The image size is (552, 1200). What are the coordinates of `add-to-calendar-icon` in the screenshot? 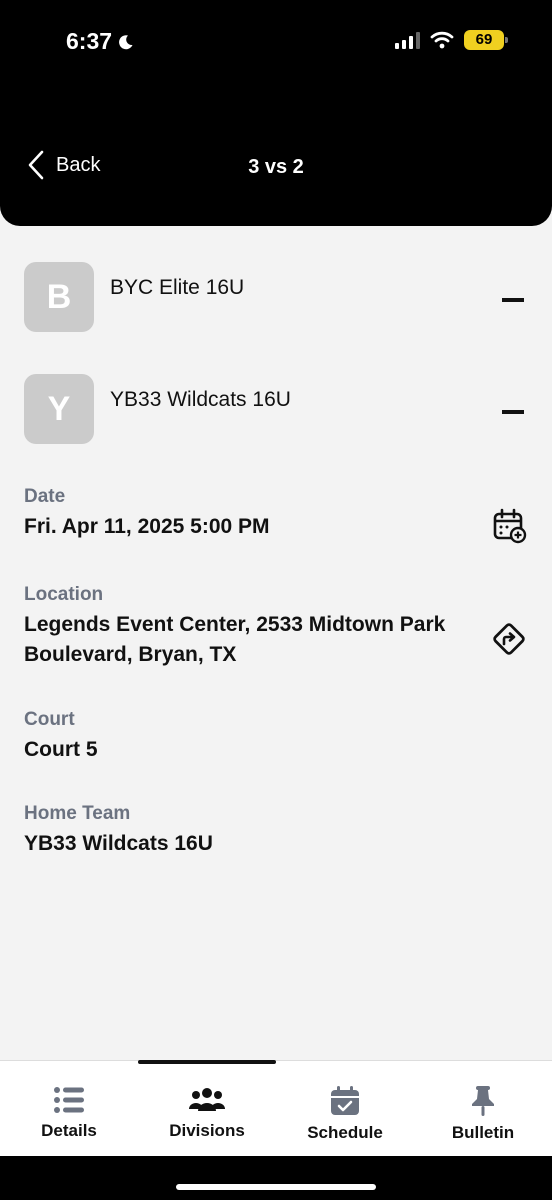 It's located at (510, 528).